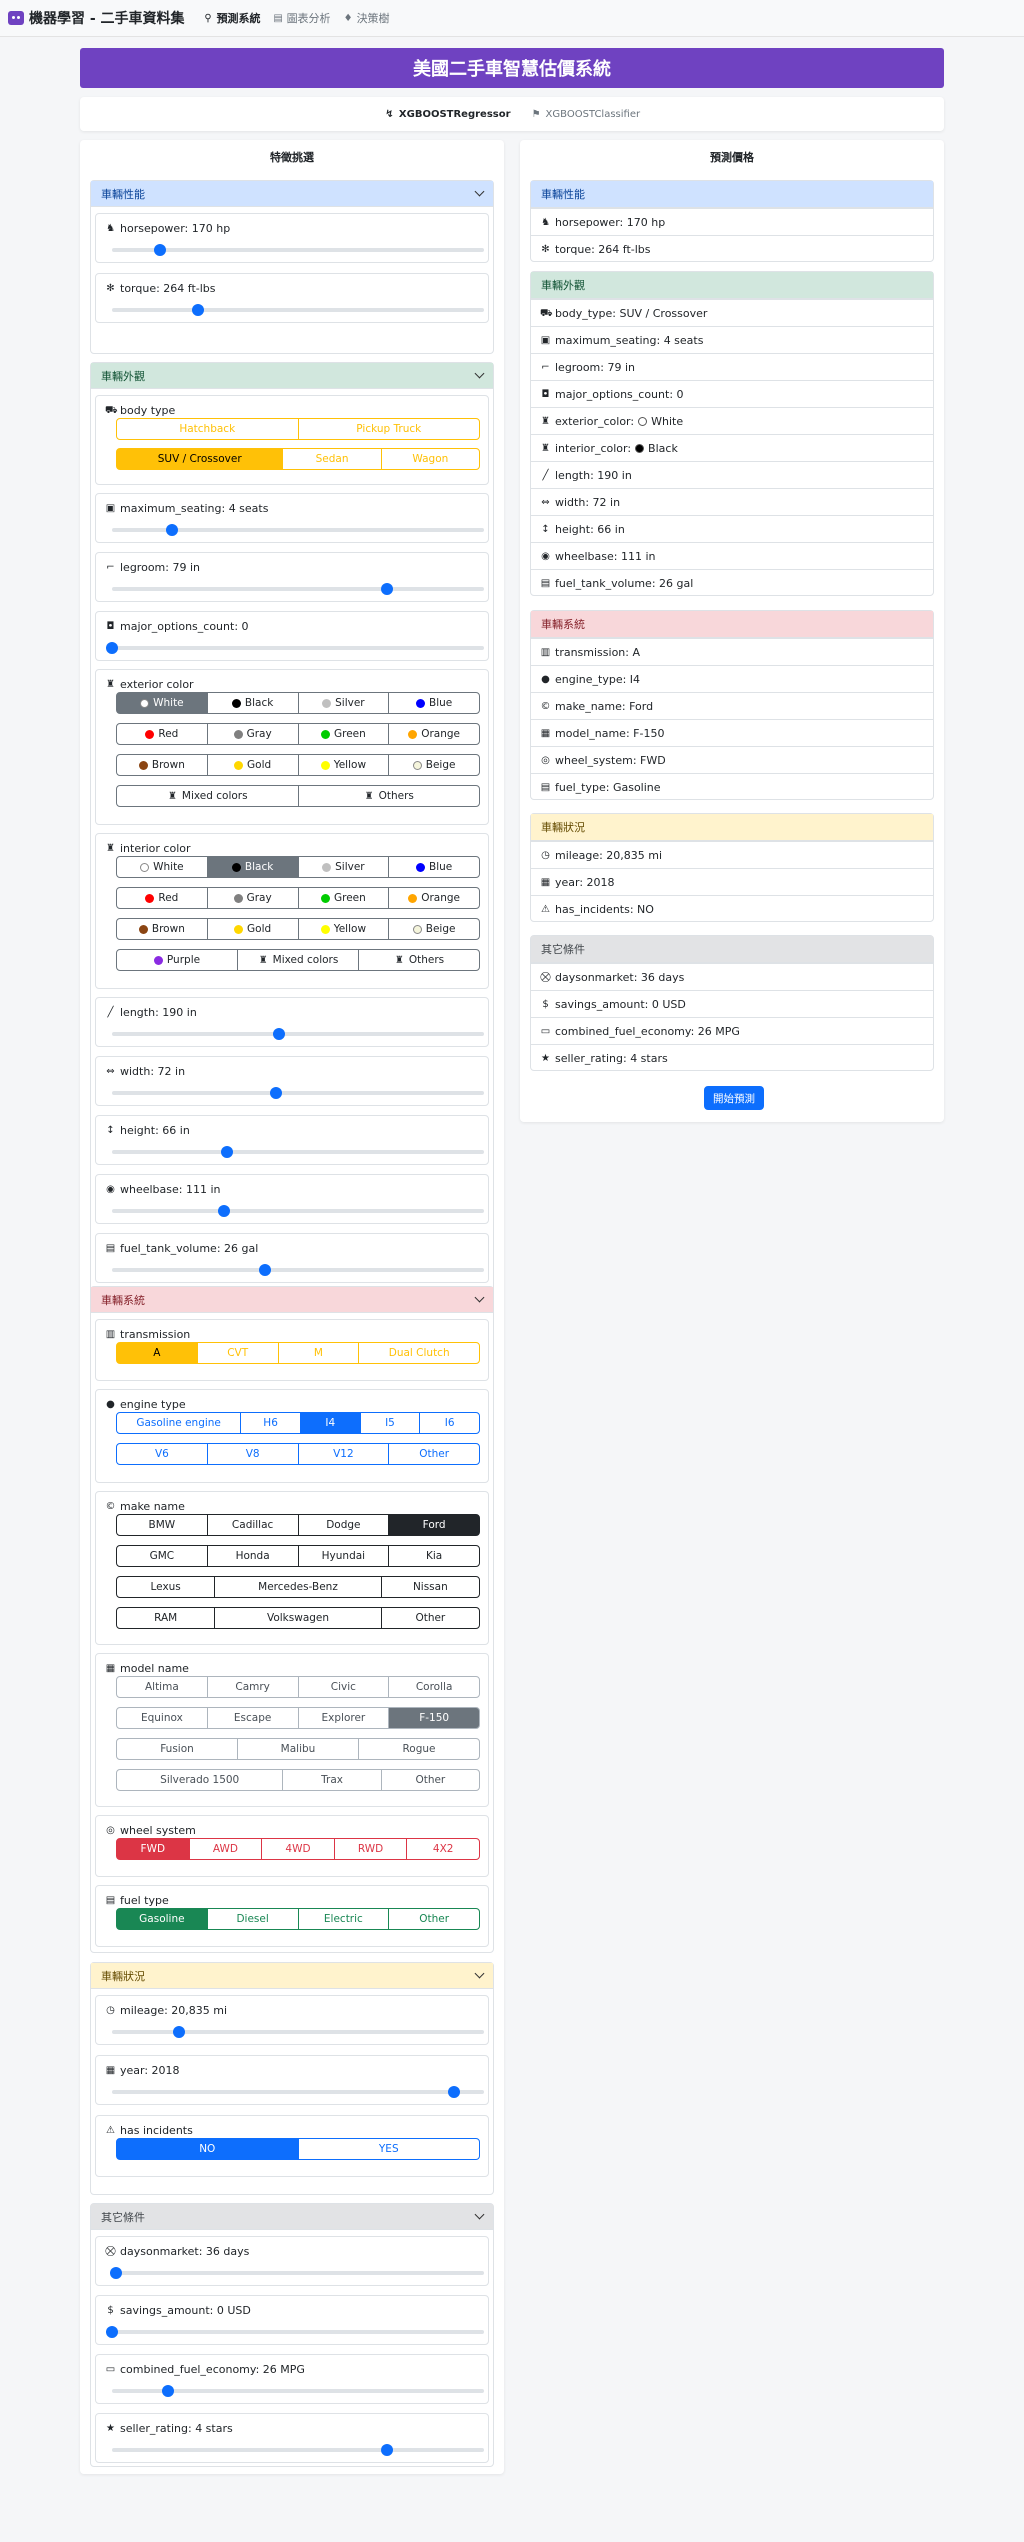 The height and width of the screenshot is (2542, 1024). I want to click on engine-type-option-h6: H6, so click(270, 1423).